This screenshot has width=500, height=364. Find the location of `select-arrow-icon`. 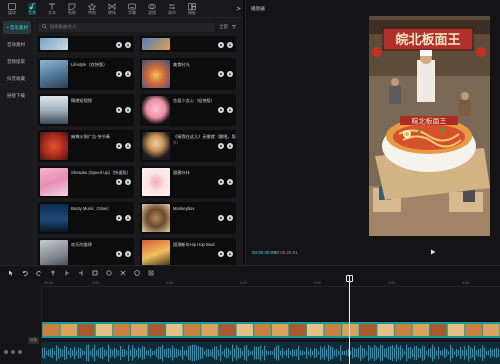

select-arrow-icon is located at coordinates (11, 272).